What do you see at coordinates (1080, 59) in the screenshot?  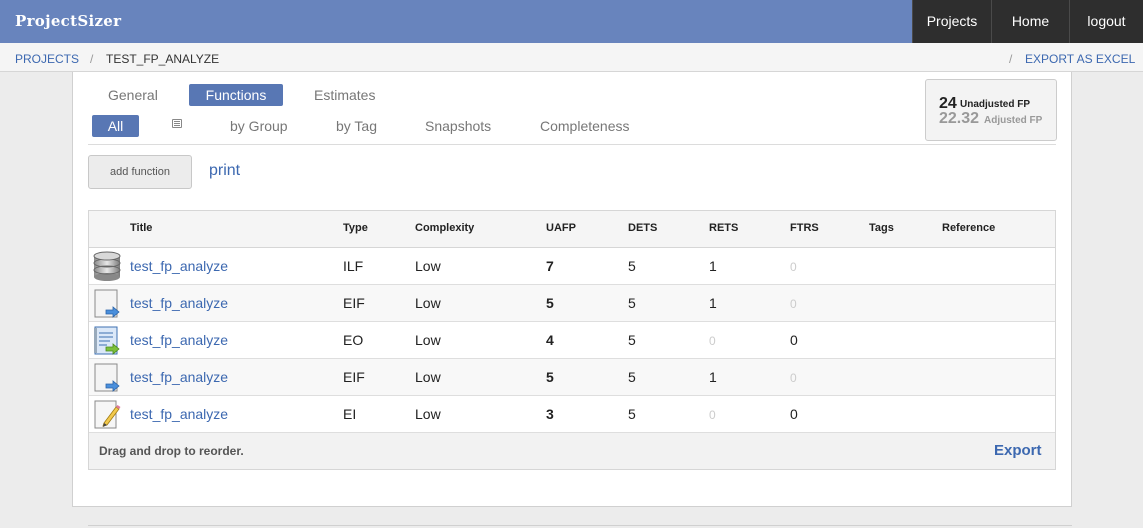 I see `export-excel-link: EXPORT AS EXCEL` at bounding box center [1080, 59].